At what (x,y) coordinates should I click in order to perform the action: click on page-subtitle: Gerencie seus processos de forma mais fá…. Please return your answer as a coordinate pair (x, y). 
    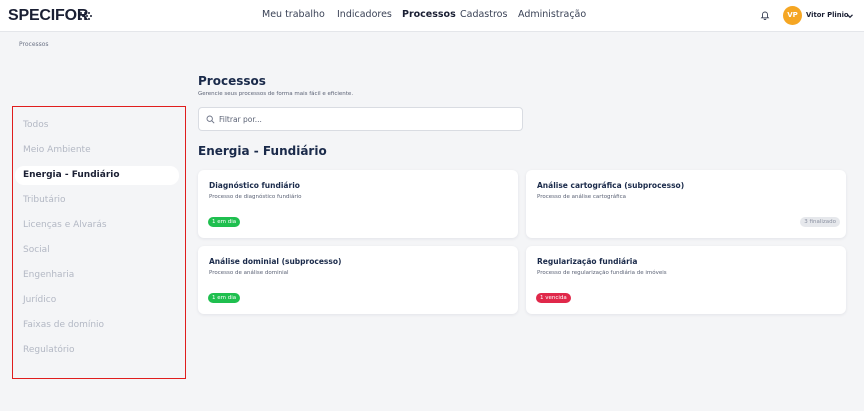
    Looking at the image, I should click on (276, 94).